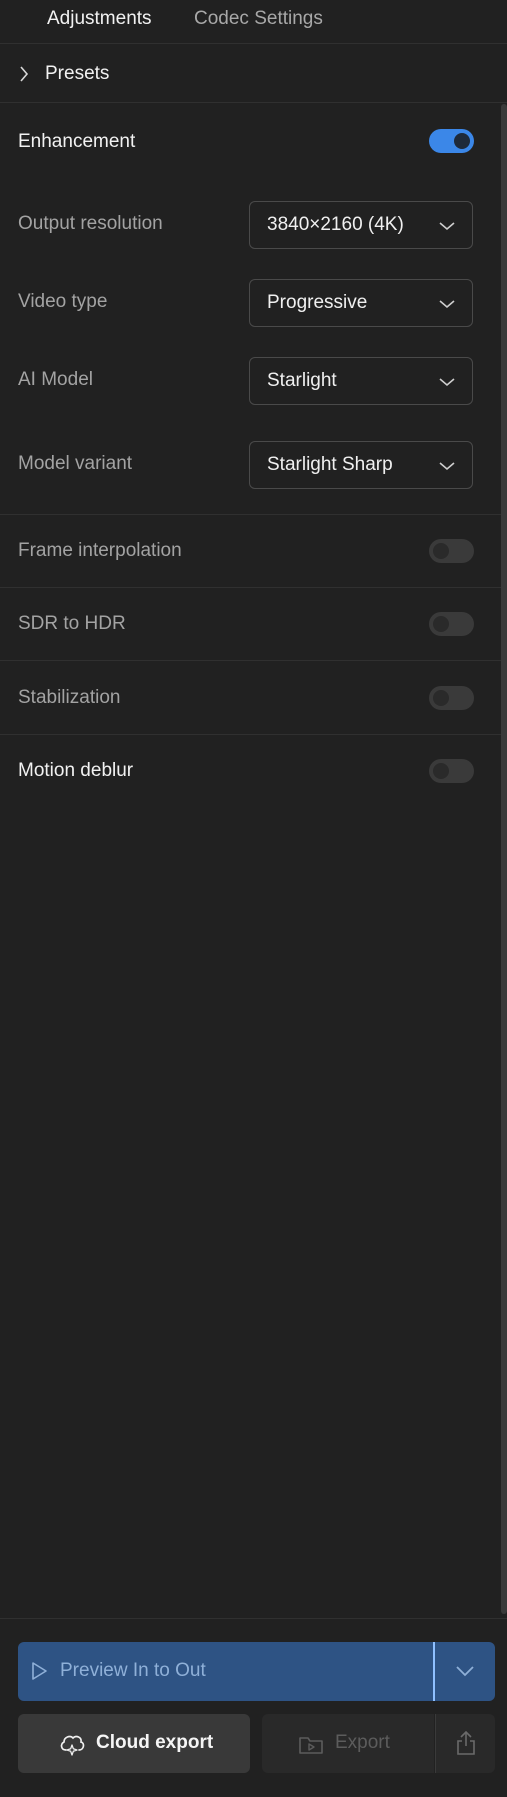 The image size is (507, 1797). Describe the element at coordinates (335, 224) in the screenshot. I see `output-resolution-value: 3840×2160 (4K)` at that location.